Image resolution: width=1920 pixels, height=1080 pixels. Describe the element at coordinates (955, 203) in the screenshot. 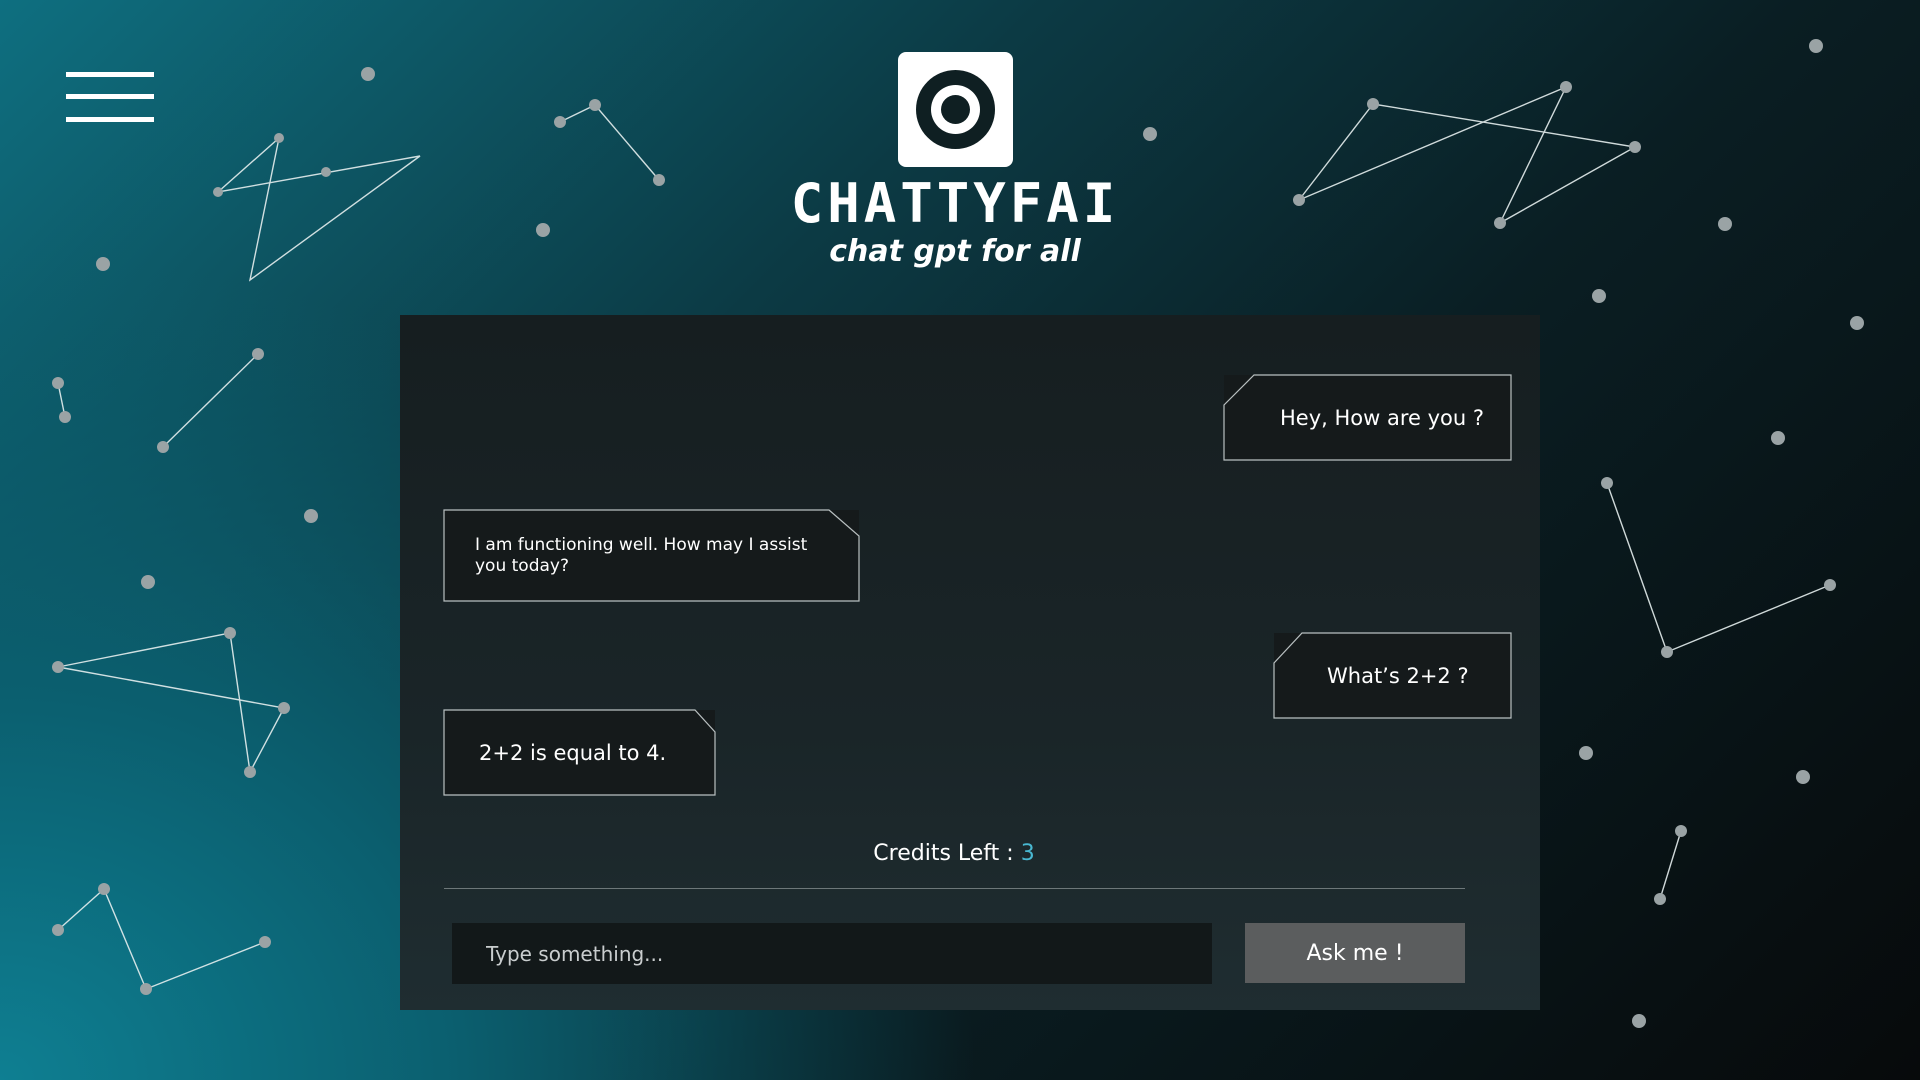

I see `brand-name: CHATTYFAI` at that location.